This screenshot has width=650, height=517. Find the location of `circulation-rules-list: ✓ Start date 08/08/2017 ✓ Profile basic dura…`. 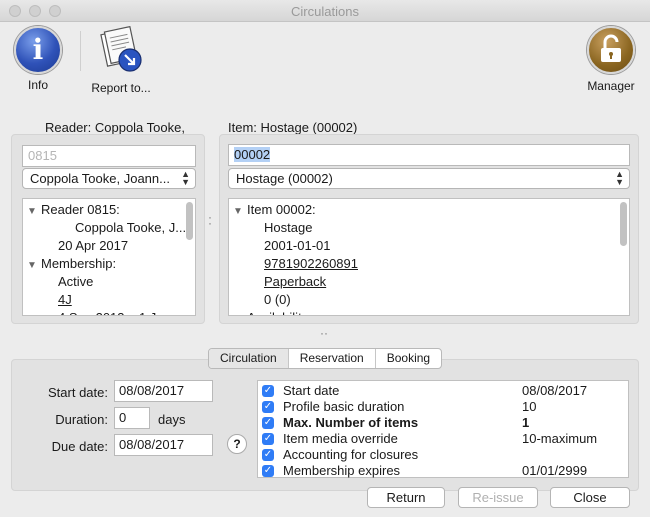

circulation-rules-list: ✓ Start date 08/08/2017 ✓ Profile basic dura… is located at coordinates (443, 429).